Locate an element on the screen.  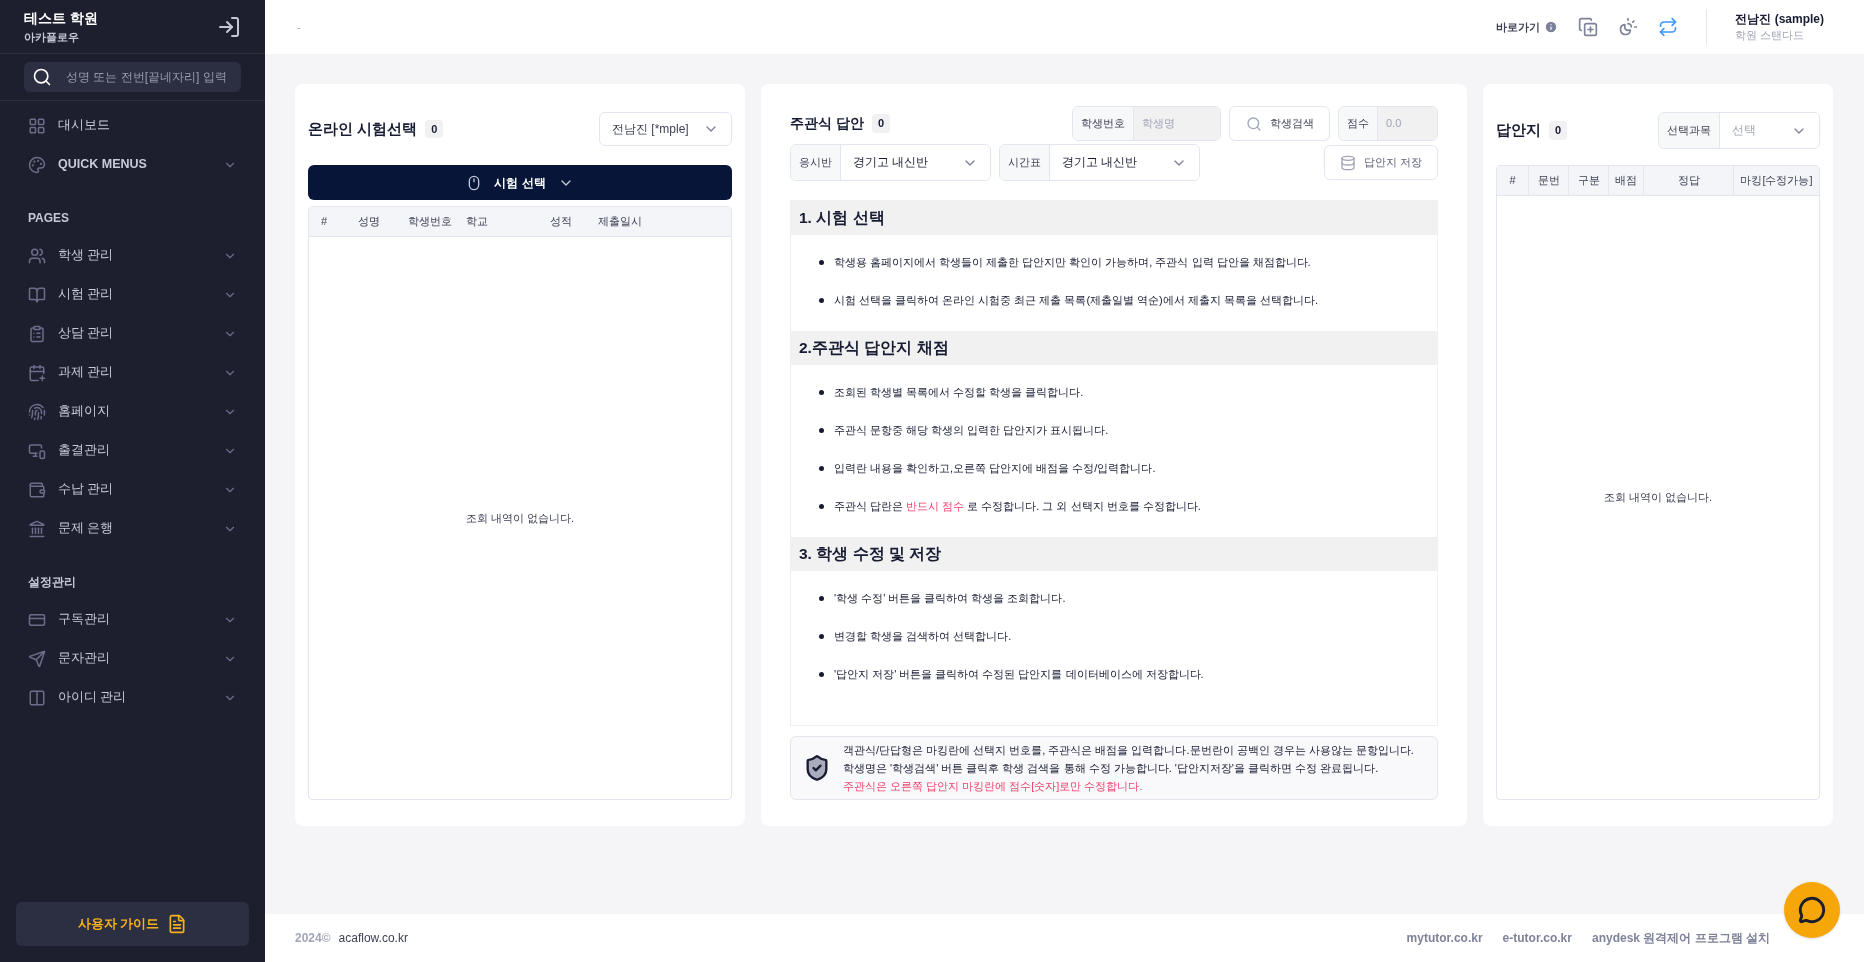
guide-text: 학생용 홈페이지에서 학생들이 제출한 답안지만 확인이 가능하며, 주관식 입력 답안을 채점합니다. is located at coordinates (1072, 262).